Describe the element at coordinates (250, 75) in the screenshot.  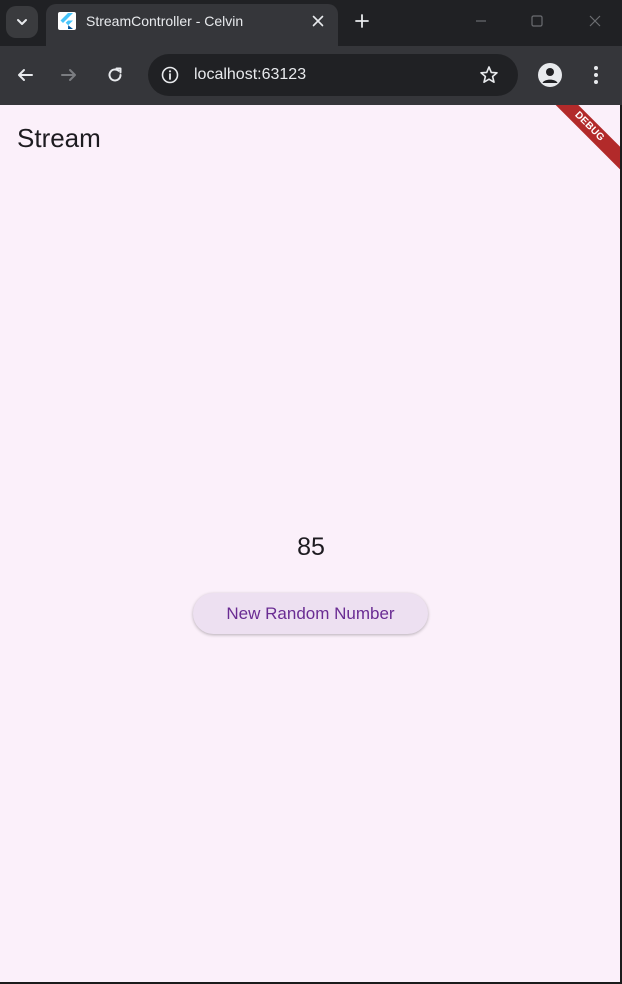
I see `address-url: localhost:63123` at that location.